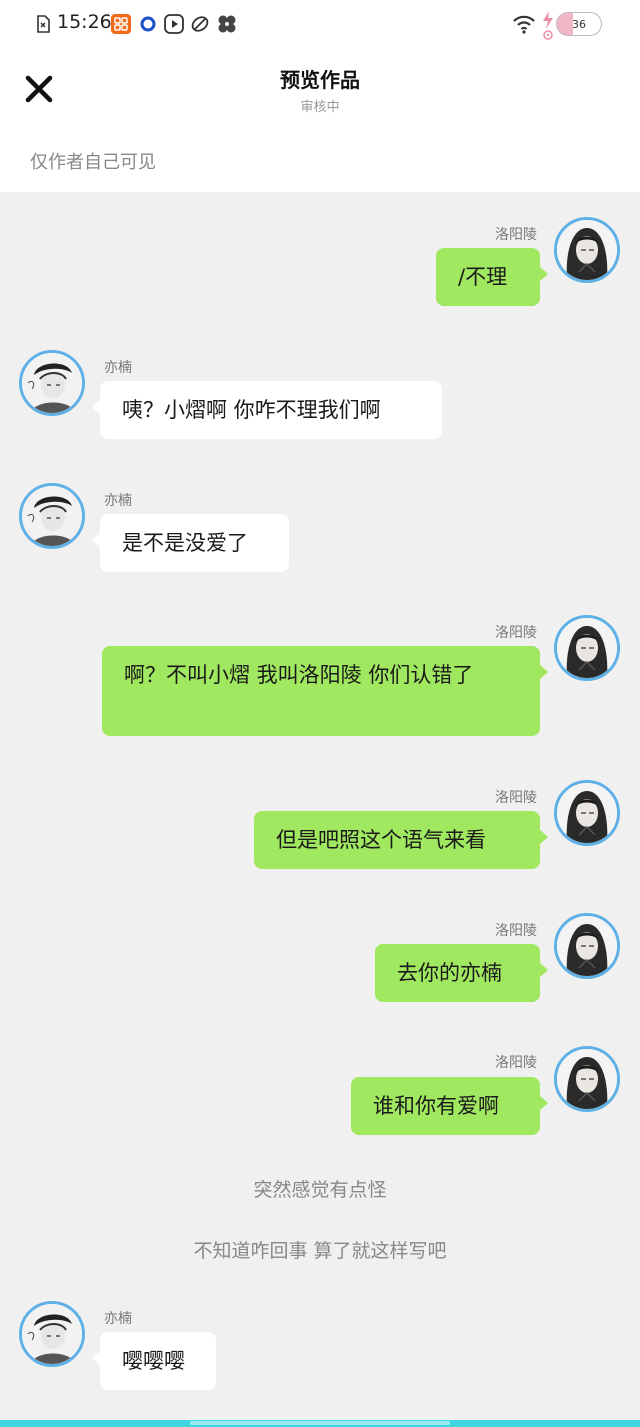  Describe the element at coordinates (320, 107) in the screenshot. I see `review-status: 审核中` at that location.